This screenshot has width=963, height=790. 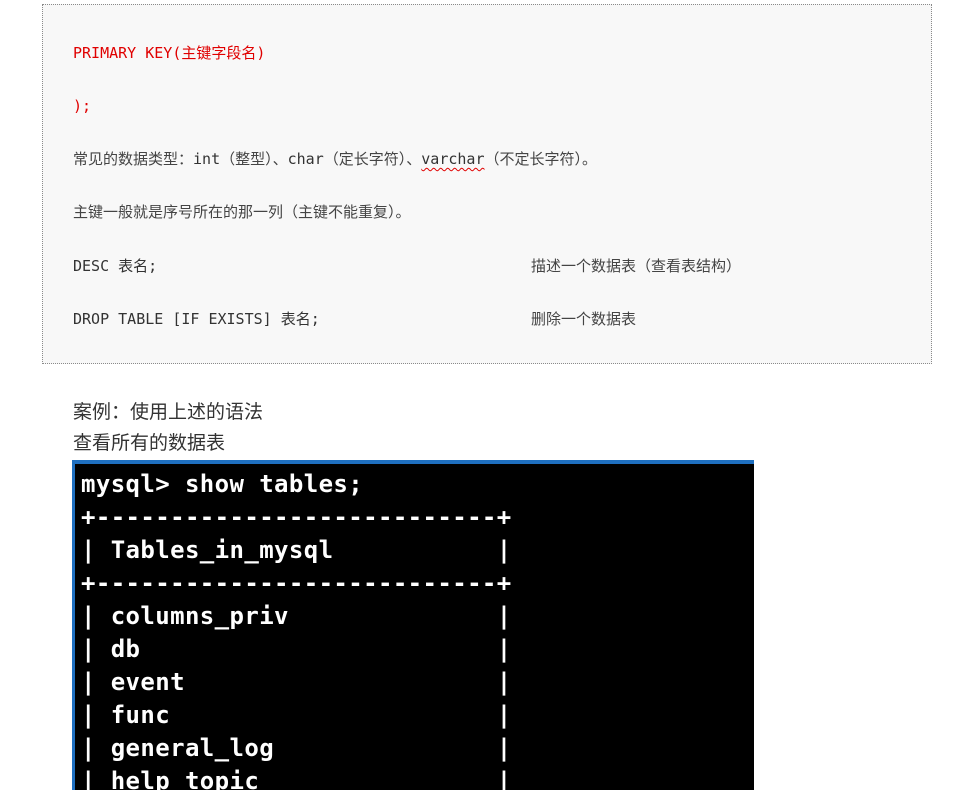 What do you see at coordinates (222, 484) in the screenshot?
I see `terminal-line: mysql> show tables;` at bounding box center [222, 484].